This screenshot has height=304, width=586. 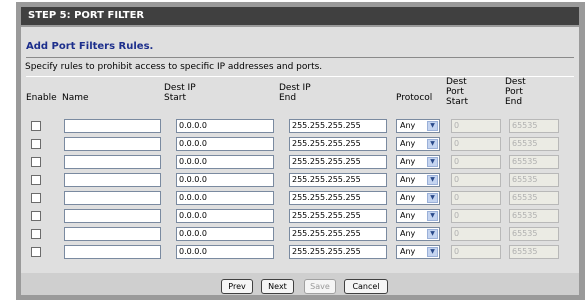 I want to click on col-header-dest-port-start: Dest Port Start, so click(x=457, y=92).